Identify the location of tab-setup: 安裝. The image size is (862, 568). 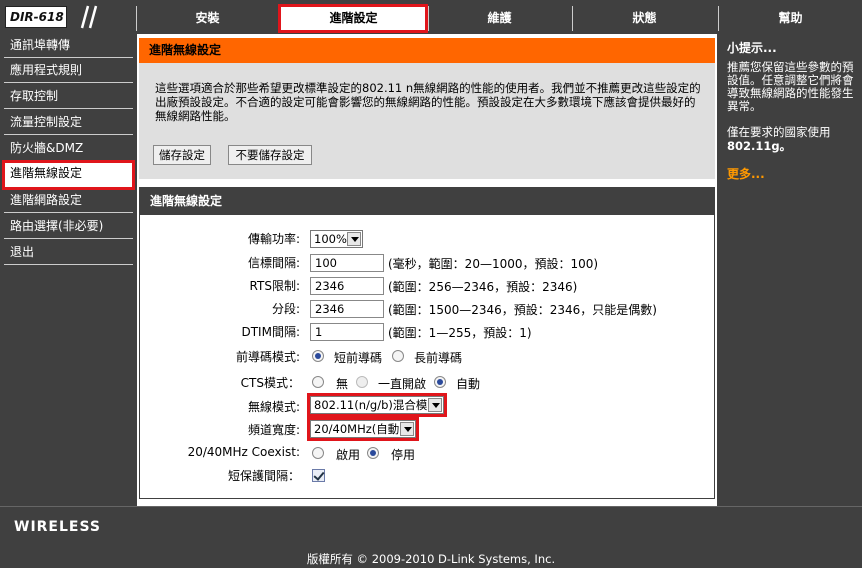
(207, 18).